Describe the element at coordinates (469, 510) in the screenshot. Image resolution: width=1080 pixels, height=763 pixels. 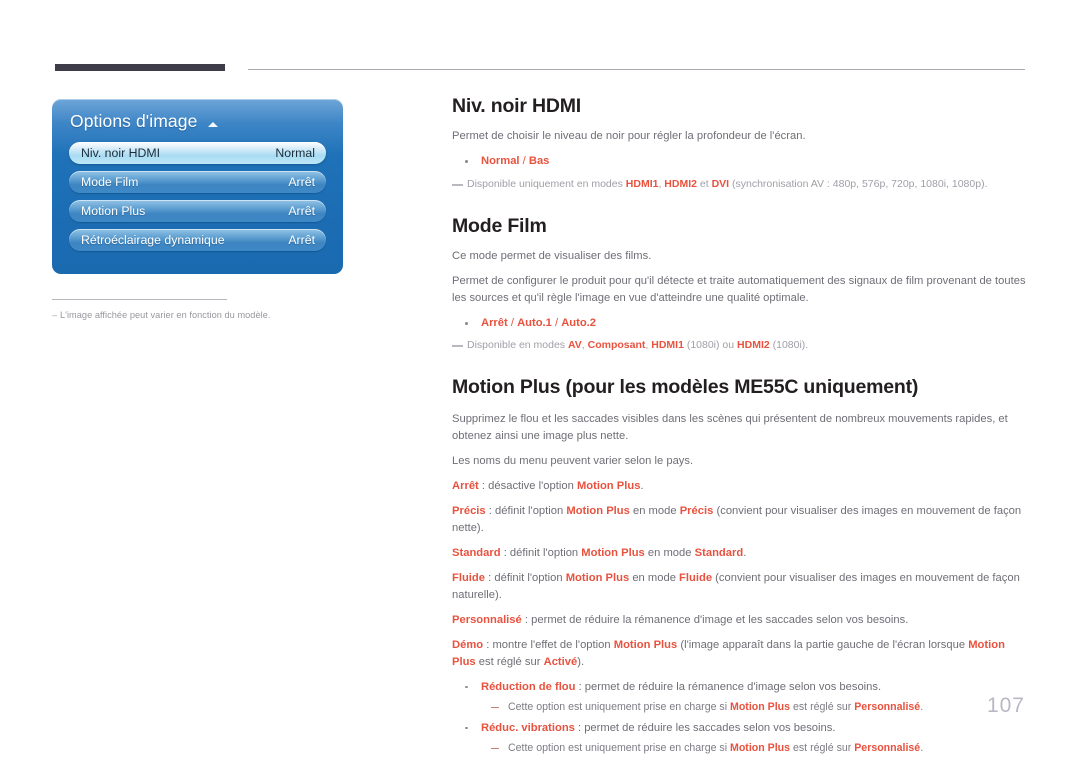
I see `mode-name: Précis` at that location.